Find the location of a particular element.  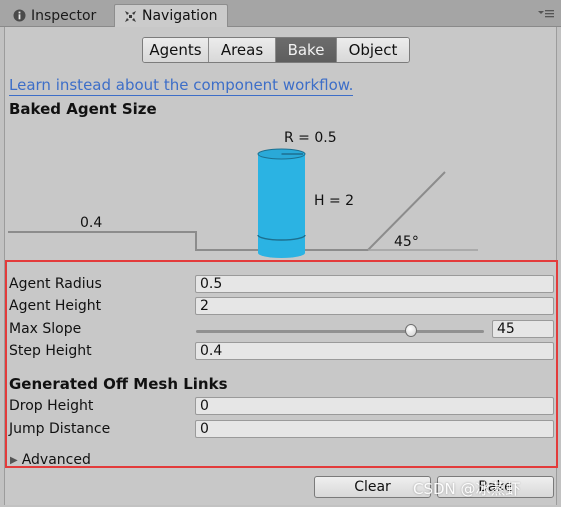

agent-height-label: Agent Height is located at coordinates (55, 306).